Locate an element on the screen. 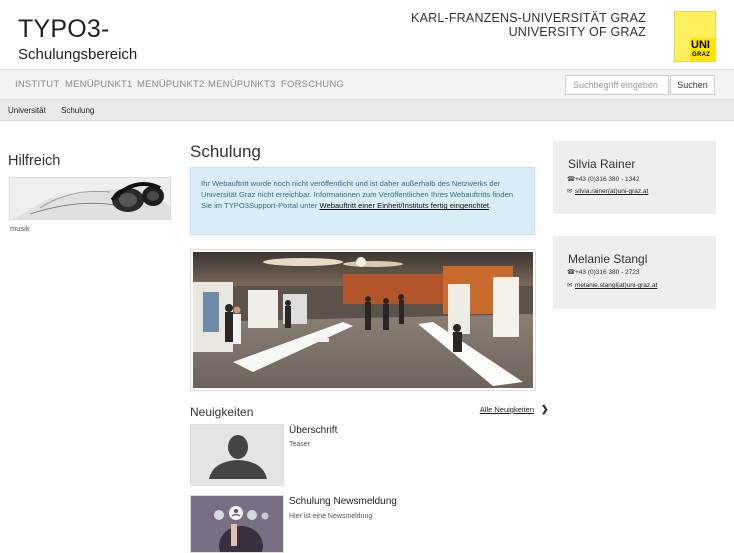 The image size is (734, 553). nav-item-menuepunkt2: MENÜPUNKT2 is located at coordinates (170, 84).